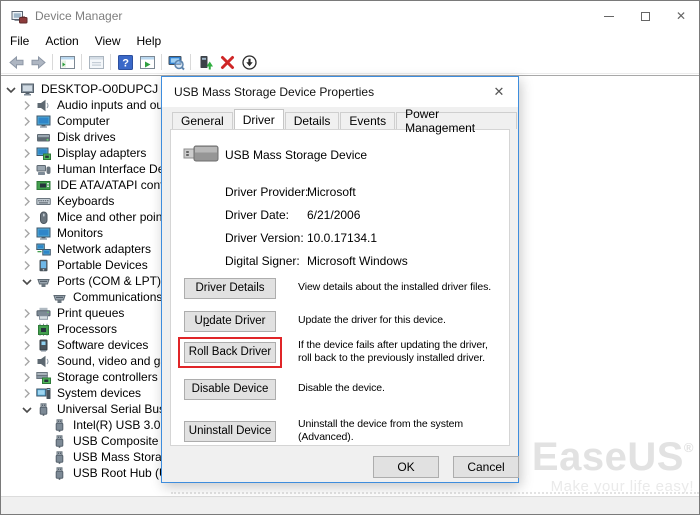  I want to click on minimize-button, so click(609, 16).